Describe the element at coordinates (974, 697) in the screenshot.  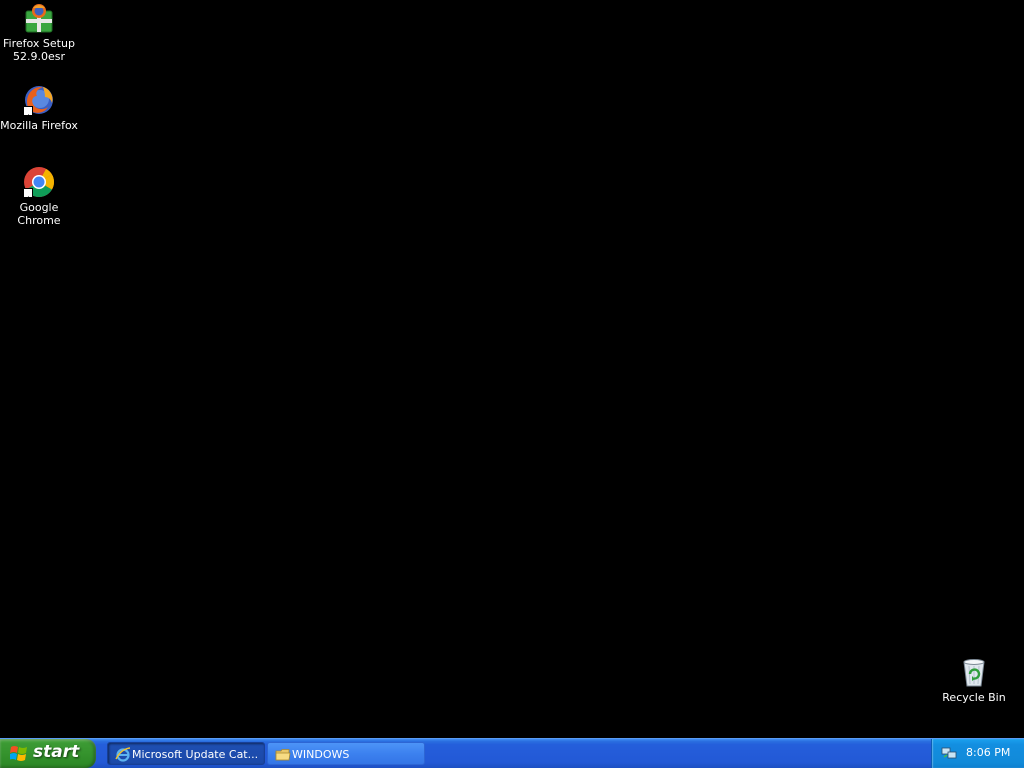
I see `desktop-icon-label: Recycle Bin` at that location.